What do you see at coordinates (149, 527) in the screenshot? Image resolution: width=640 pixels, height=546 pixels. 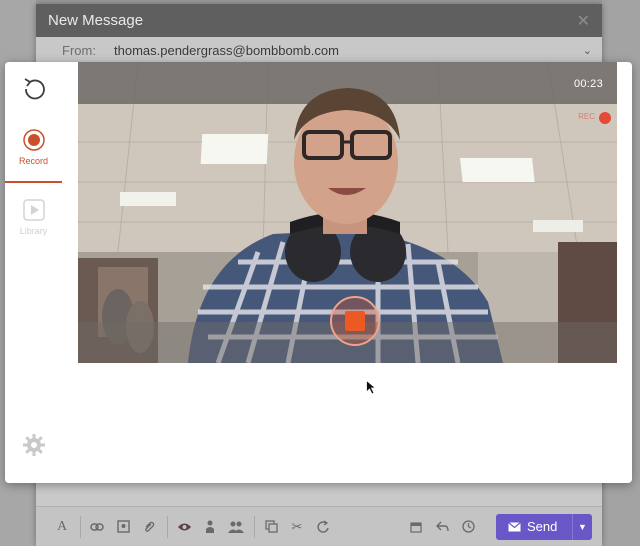 I see `attachment-icon` at bounding box center [149, 527].